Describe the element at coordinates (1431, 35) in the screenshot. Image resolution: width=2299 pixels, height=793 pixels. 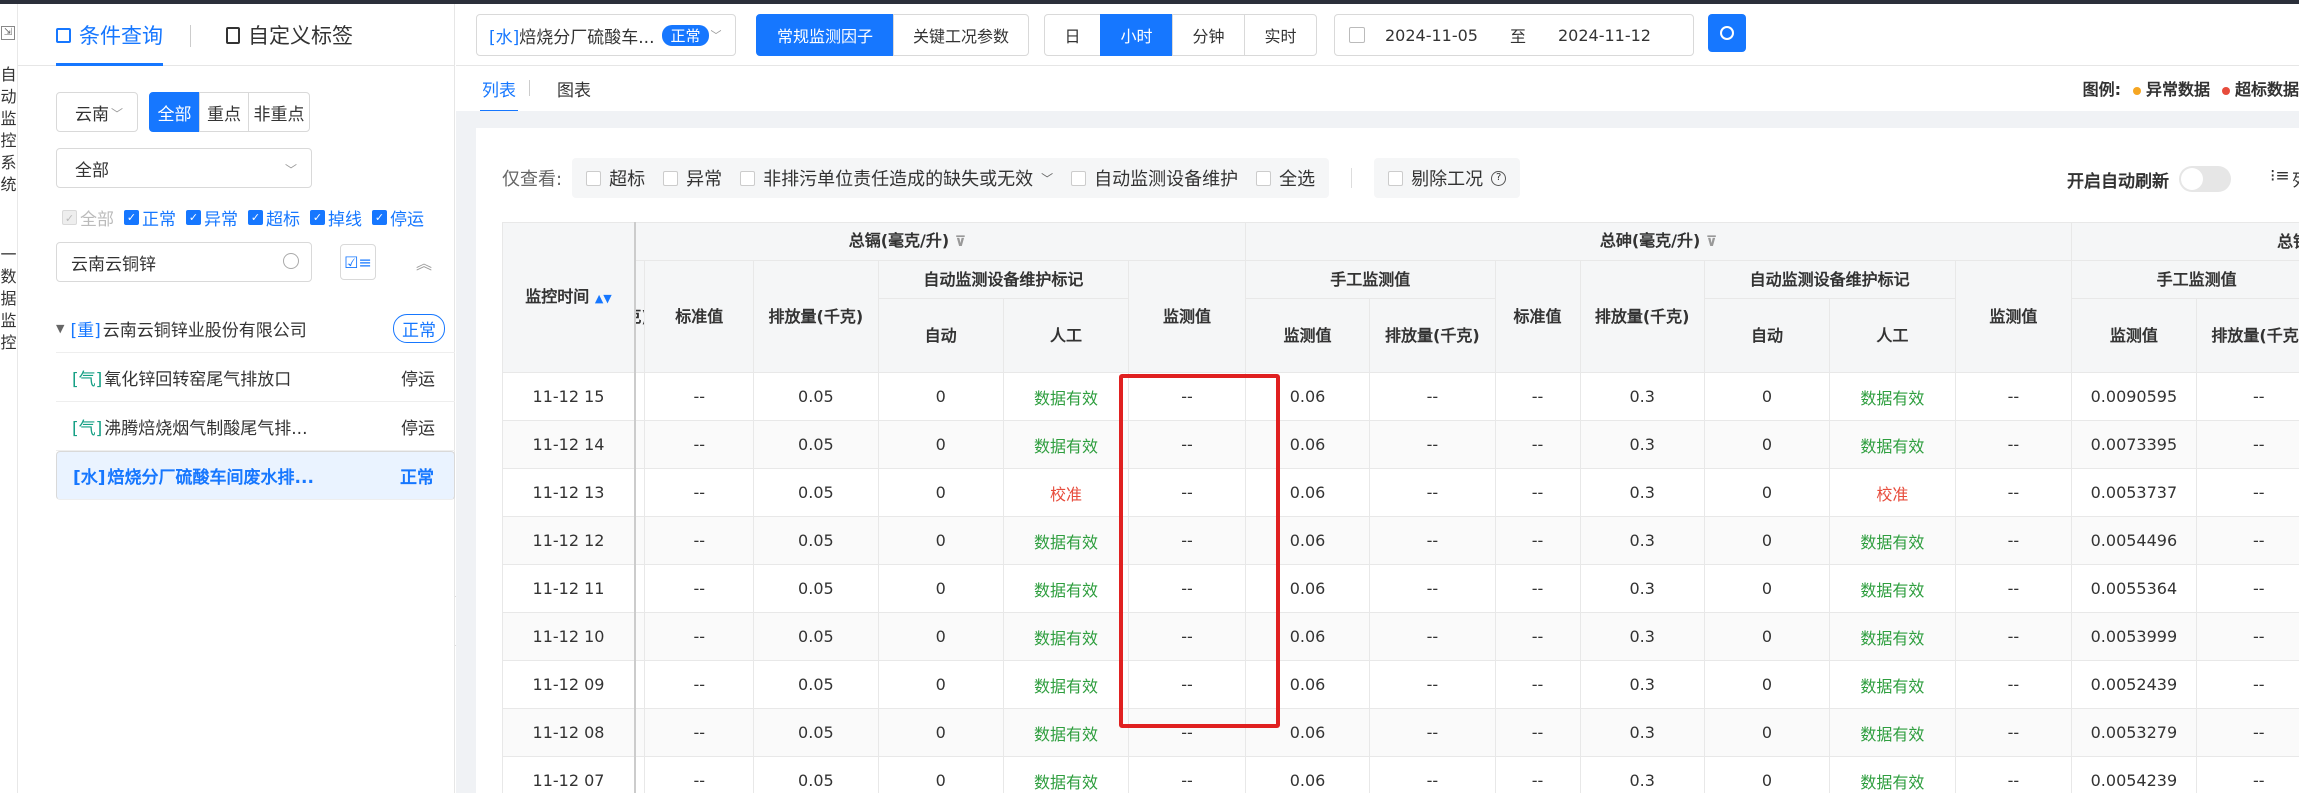
I see `date-start: 2024-11-05` at that location.